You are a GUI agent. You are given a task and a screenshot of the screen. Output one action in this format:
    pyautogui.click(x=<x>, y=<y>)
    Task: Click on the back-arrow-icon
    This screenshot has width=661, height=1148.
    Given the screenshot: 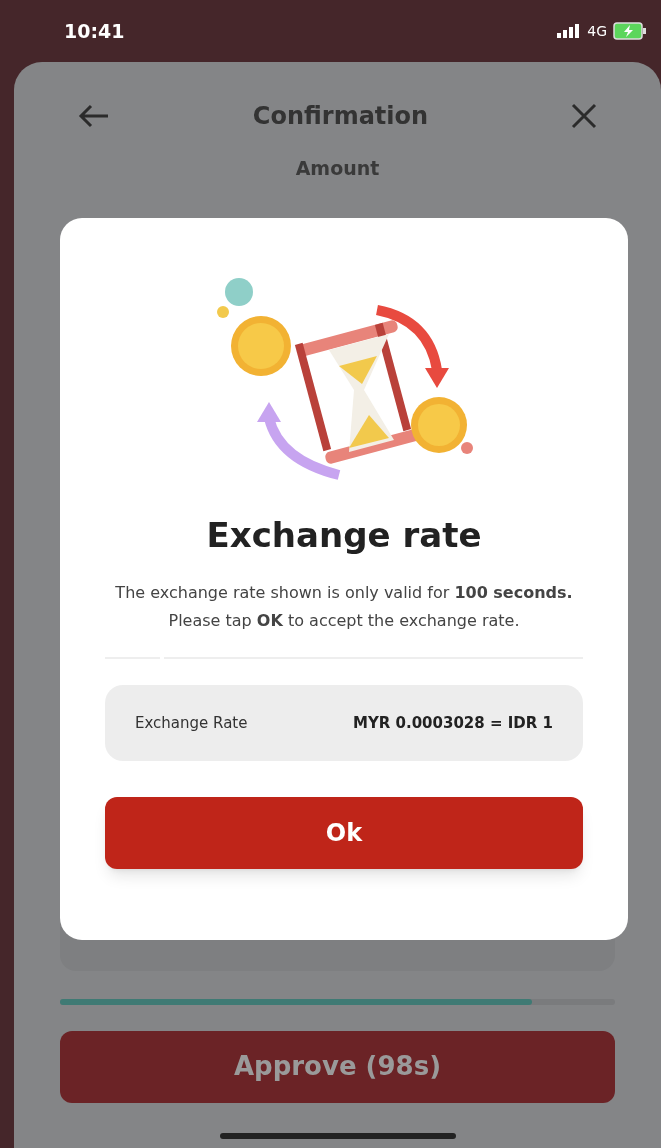 What is the action you would take?
    pyautogui.click(x=94, y=116)
    